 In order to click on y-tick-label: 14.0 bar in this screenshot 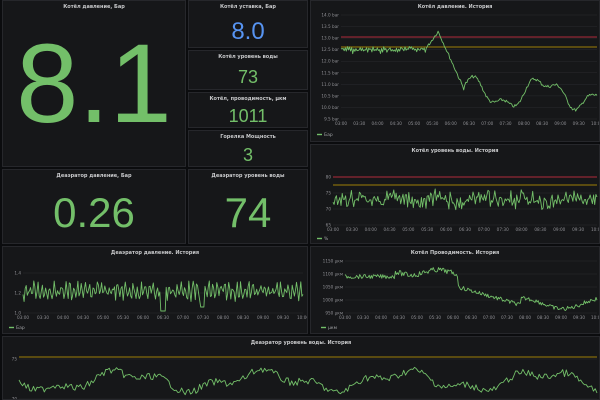, I will do `click(330, 15)`.